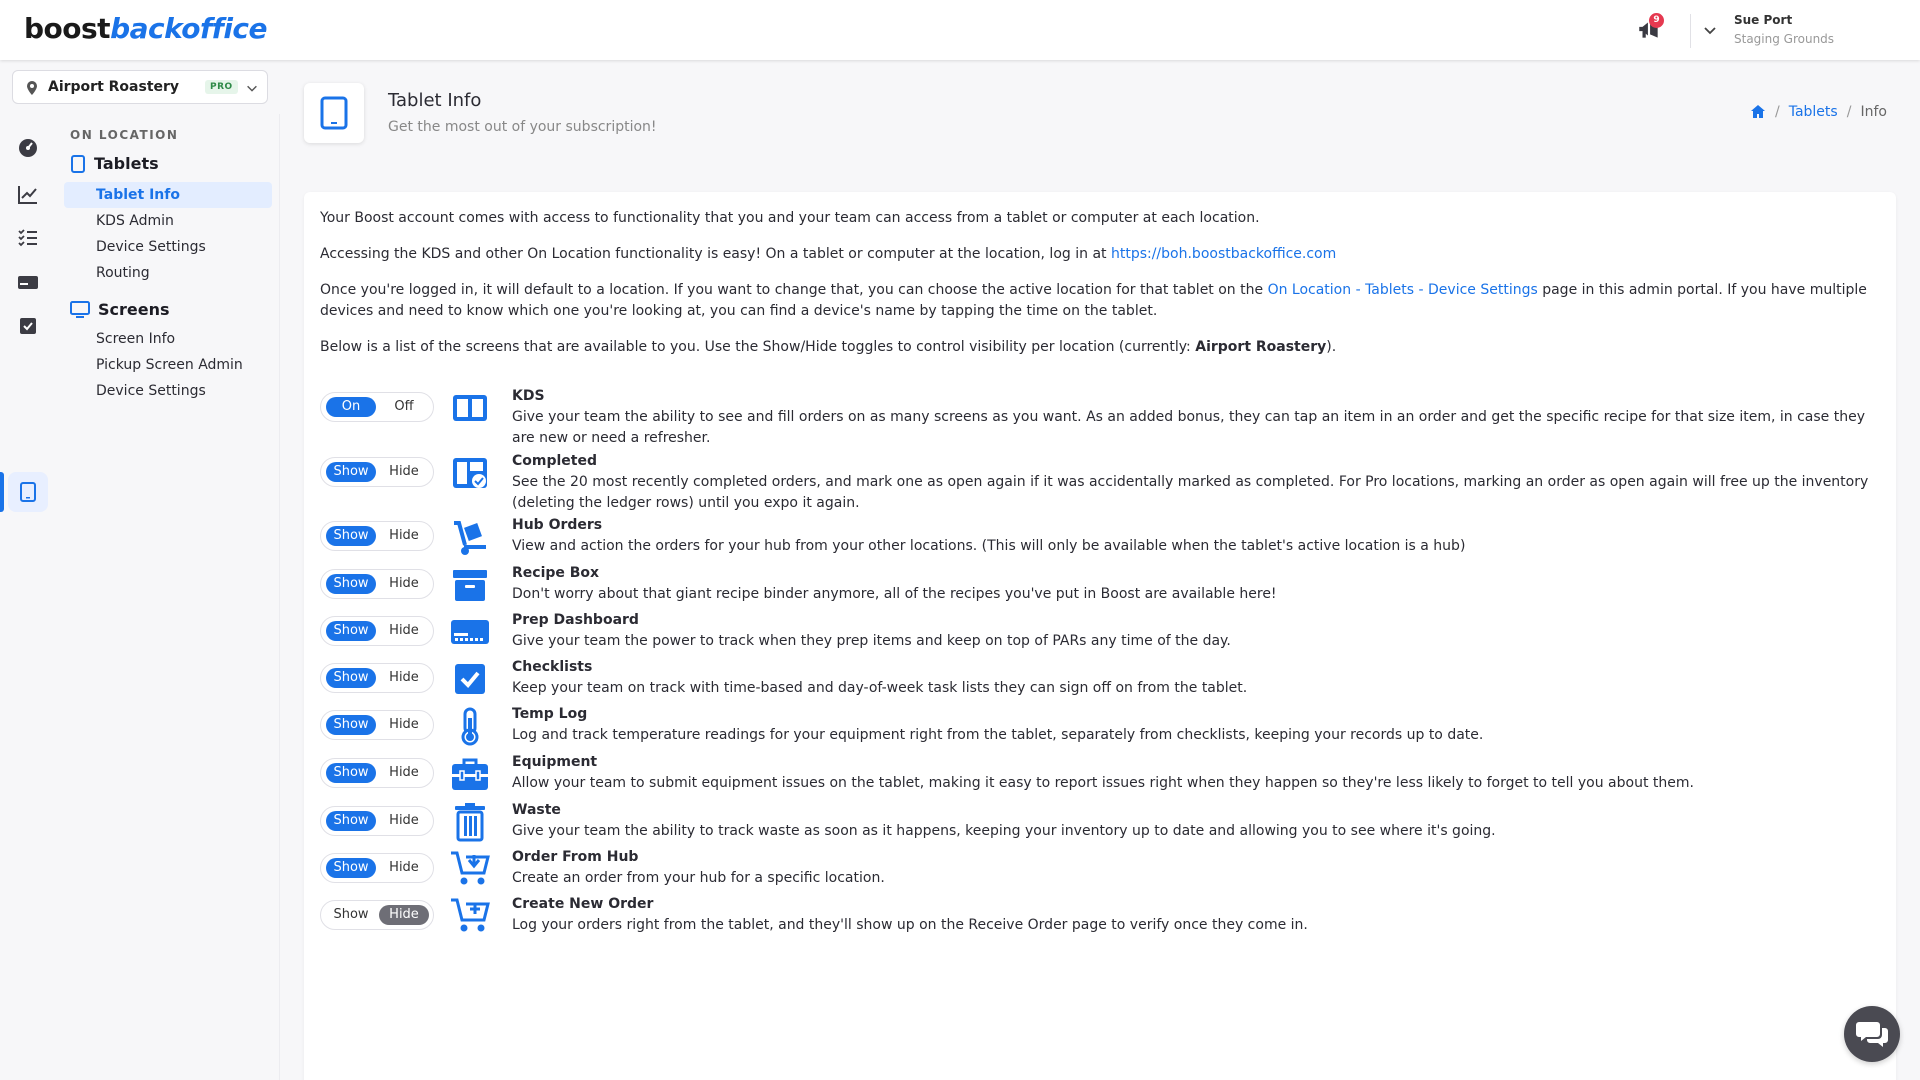 This screenshot has height=1080, width=1920. I want to click on chevron-down-icon, so click(1710, 30).